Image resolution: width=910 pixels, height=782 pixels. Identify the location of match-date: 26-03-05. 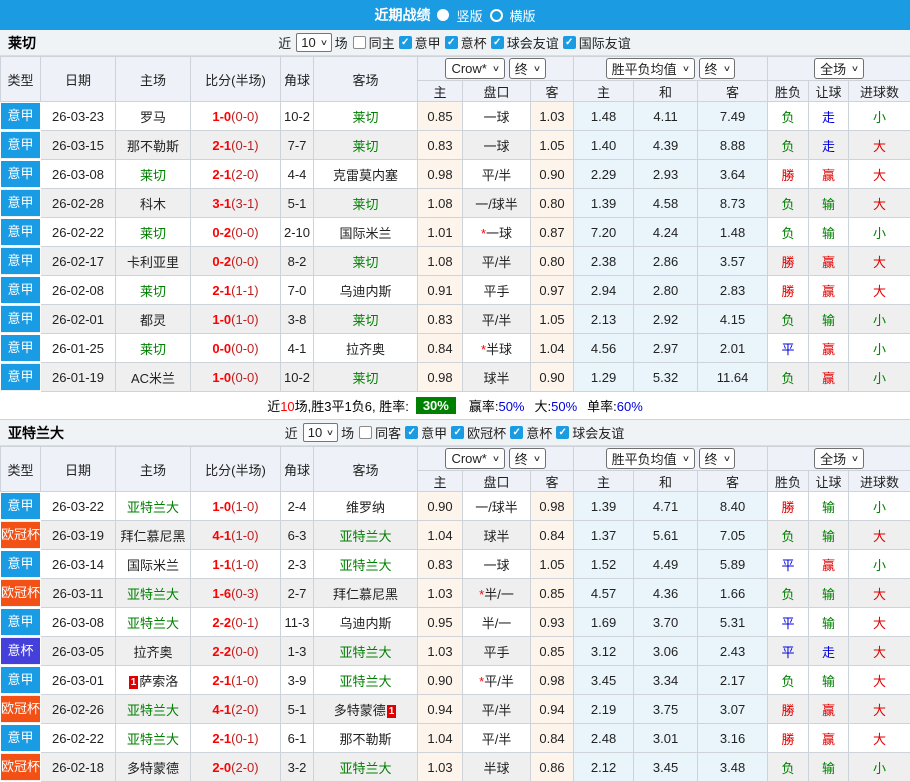
(78, 651).